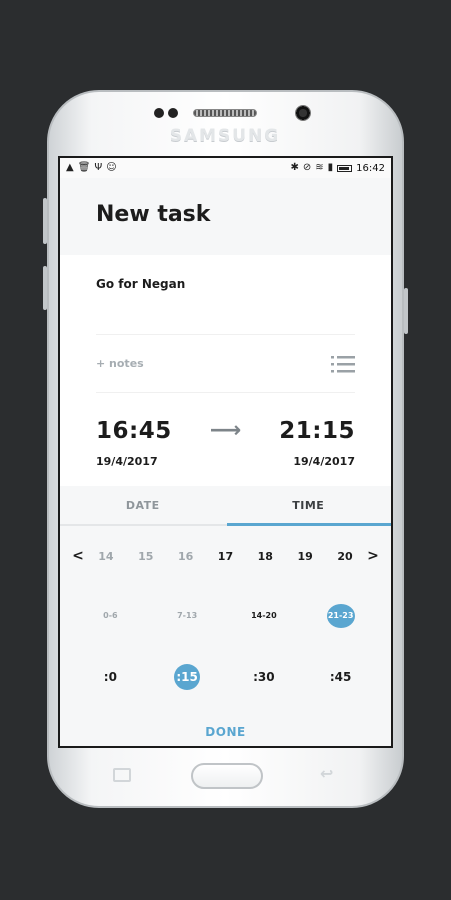 The width and height of the screenshot is (451, 900). I want to click on start-date: 19/4/2017, so click(134, 461).